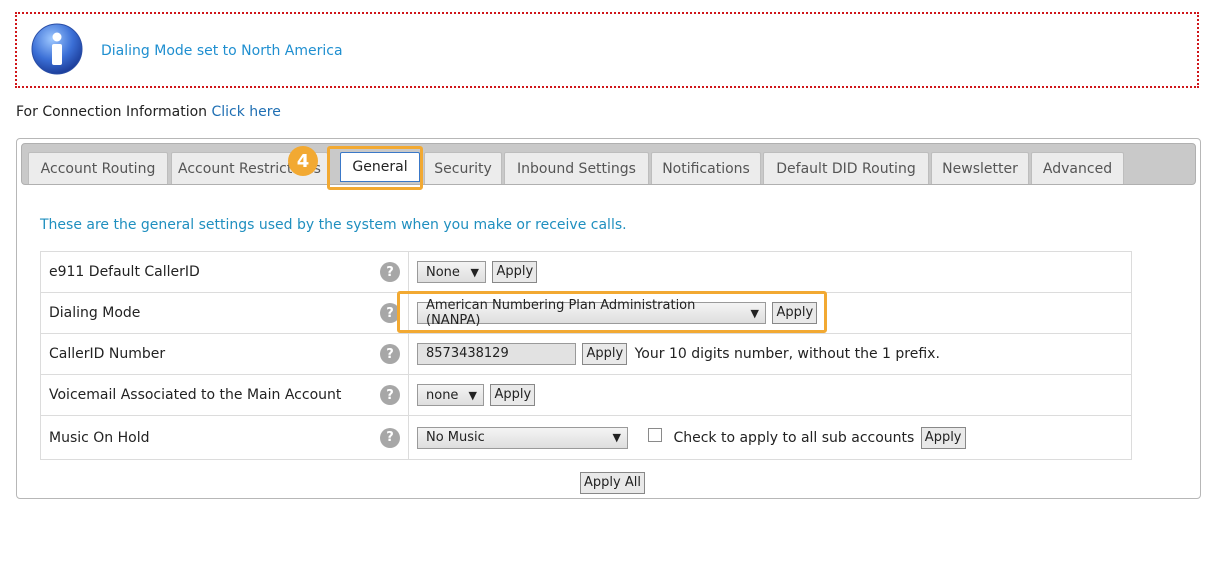 Image resolution: width=1217 pixels, height=561 pixels. What do you see at coordinates (1077, 168) in the screenshot?
I see `tab-advanced: Advanced` at bounding box center [1077, 168].